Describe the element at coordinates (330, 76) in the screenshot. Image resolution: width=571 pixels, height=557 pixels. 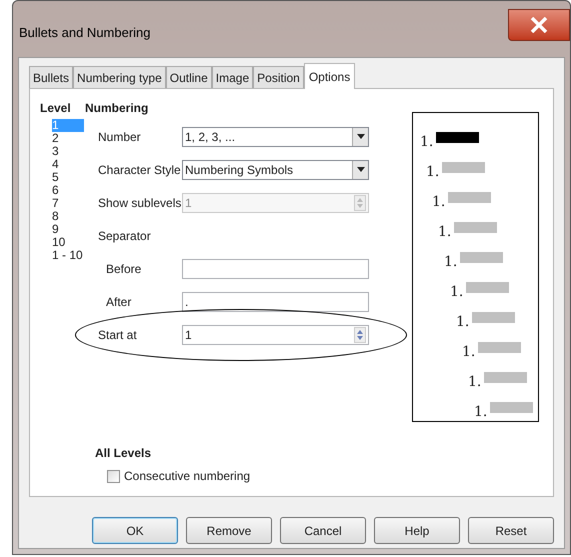
I see `tab: Options` at that location.